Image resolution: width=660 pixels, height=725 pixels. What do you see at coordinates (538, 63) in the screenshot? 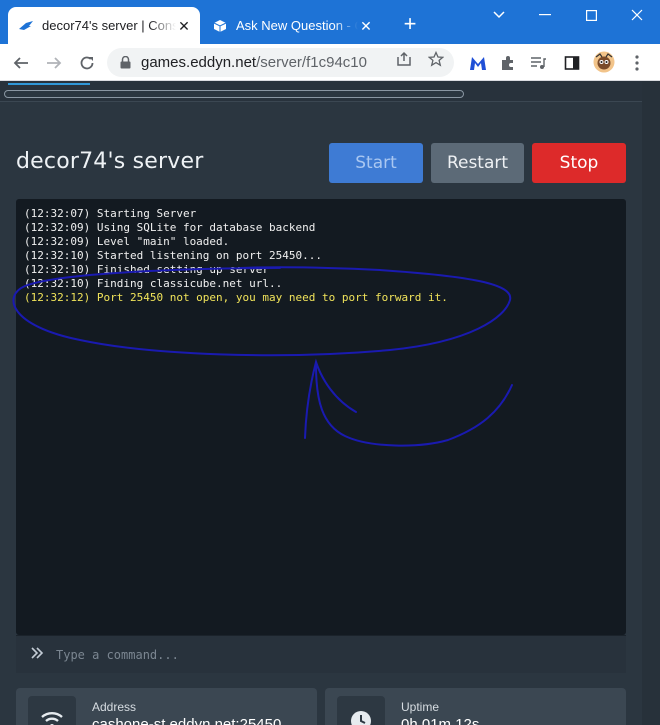
I see `media-playlist-icon` at bounding box center [538, 63].